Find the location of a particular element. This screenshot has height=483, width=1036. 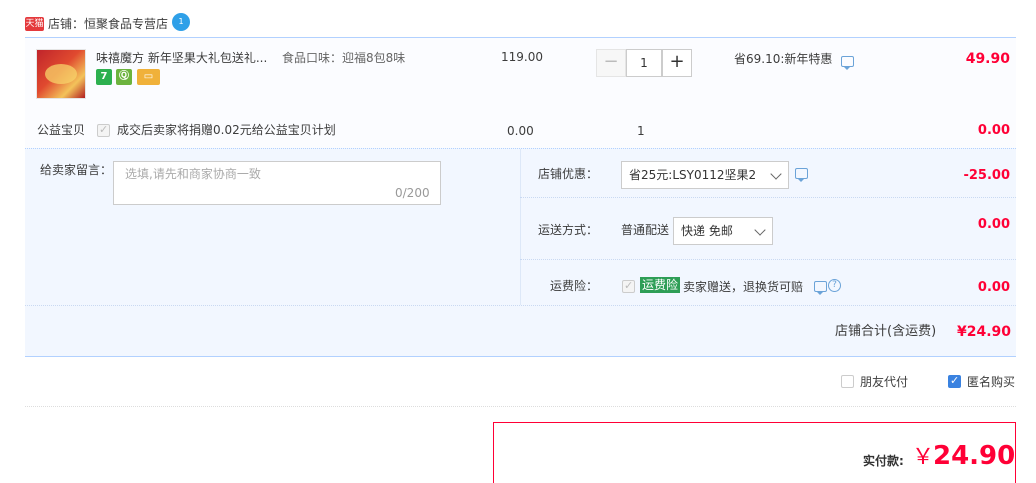

payment-label: 实付款: is located at coordinates (883, 461).